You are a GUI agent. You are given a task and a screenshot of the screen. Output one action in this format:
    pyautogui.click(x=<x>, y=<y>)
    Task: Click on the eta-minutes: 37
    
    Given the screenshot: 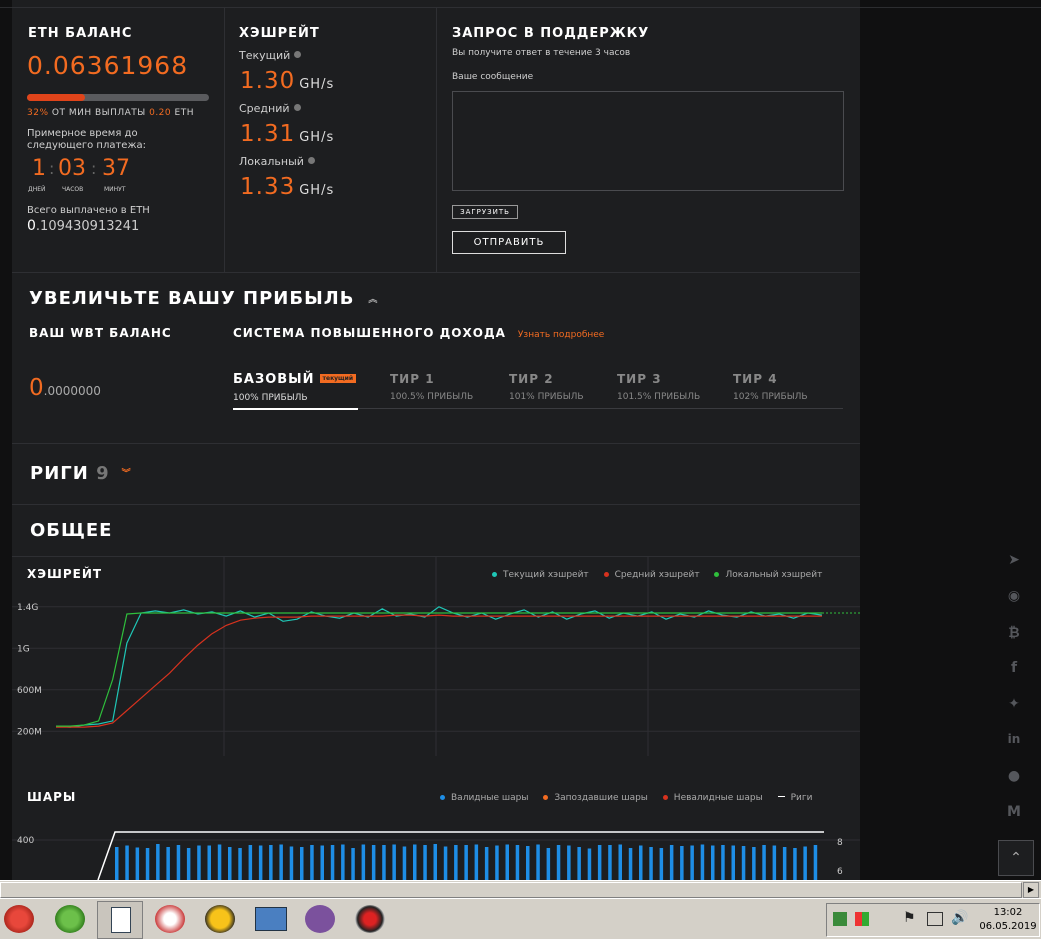 What is the action you would take?
    pyautogui.click(x=116, y=168)
    